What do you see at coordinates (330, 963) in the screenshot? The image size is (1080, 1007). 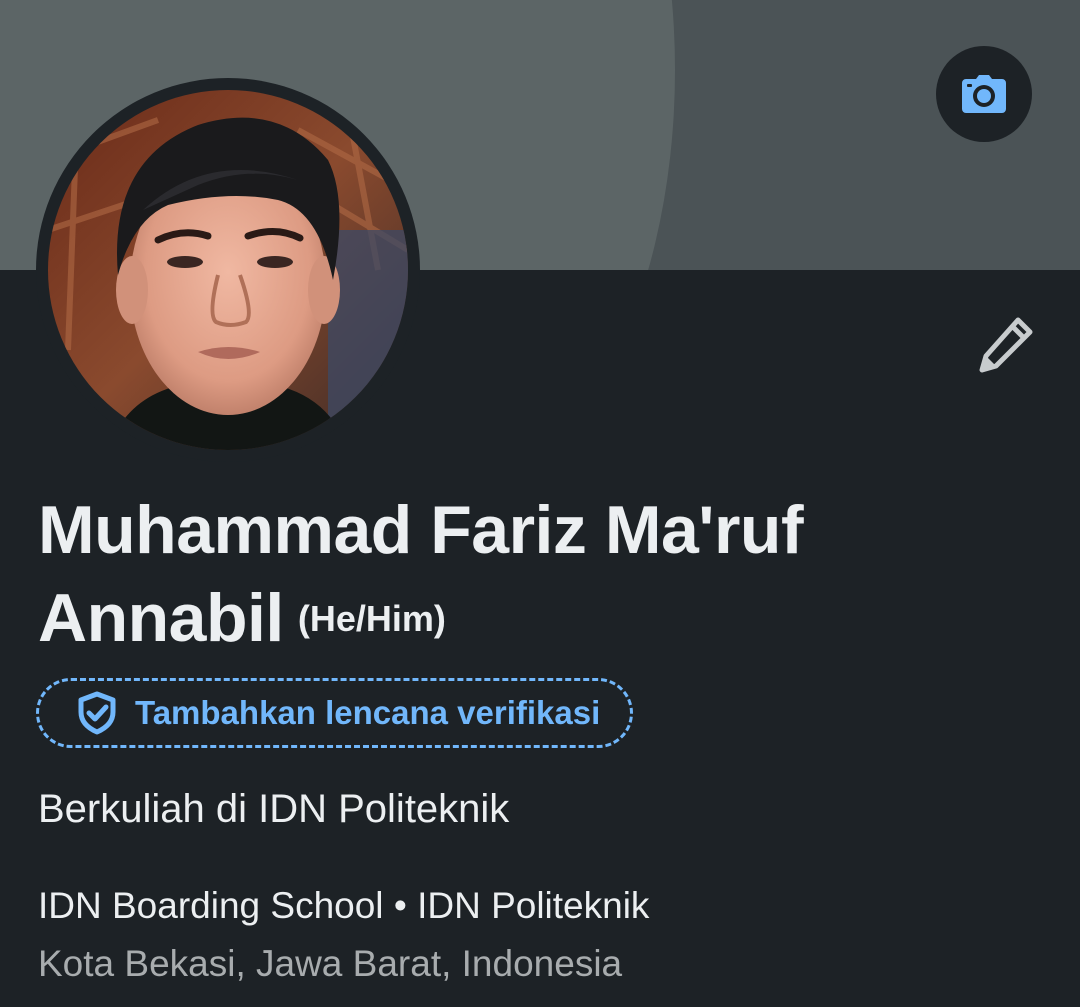 I see `profile-location: Kota Bekasi, Jawa Barat, Indonesia` at bounding box center [330, 963].